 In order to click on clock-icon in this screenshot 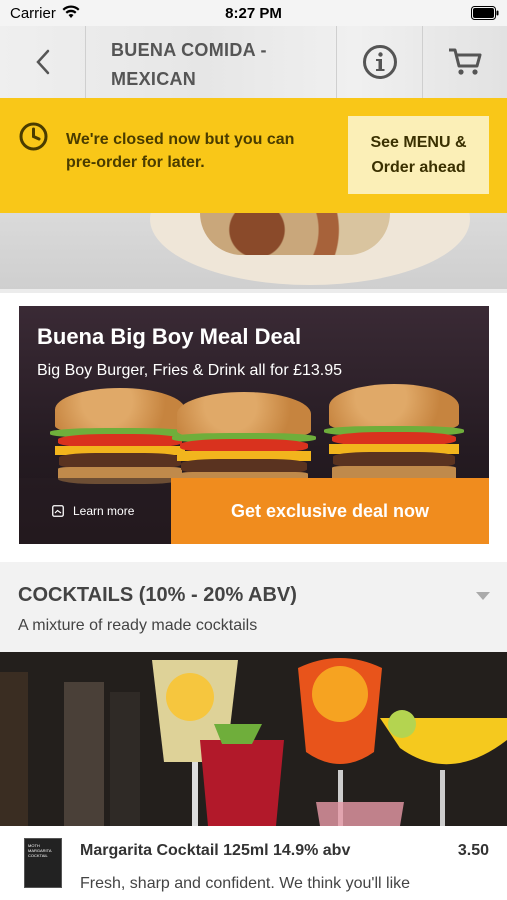, I will do `click(33, 136)`.